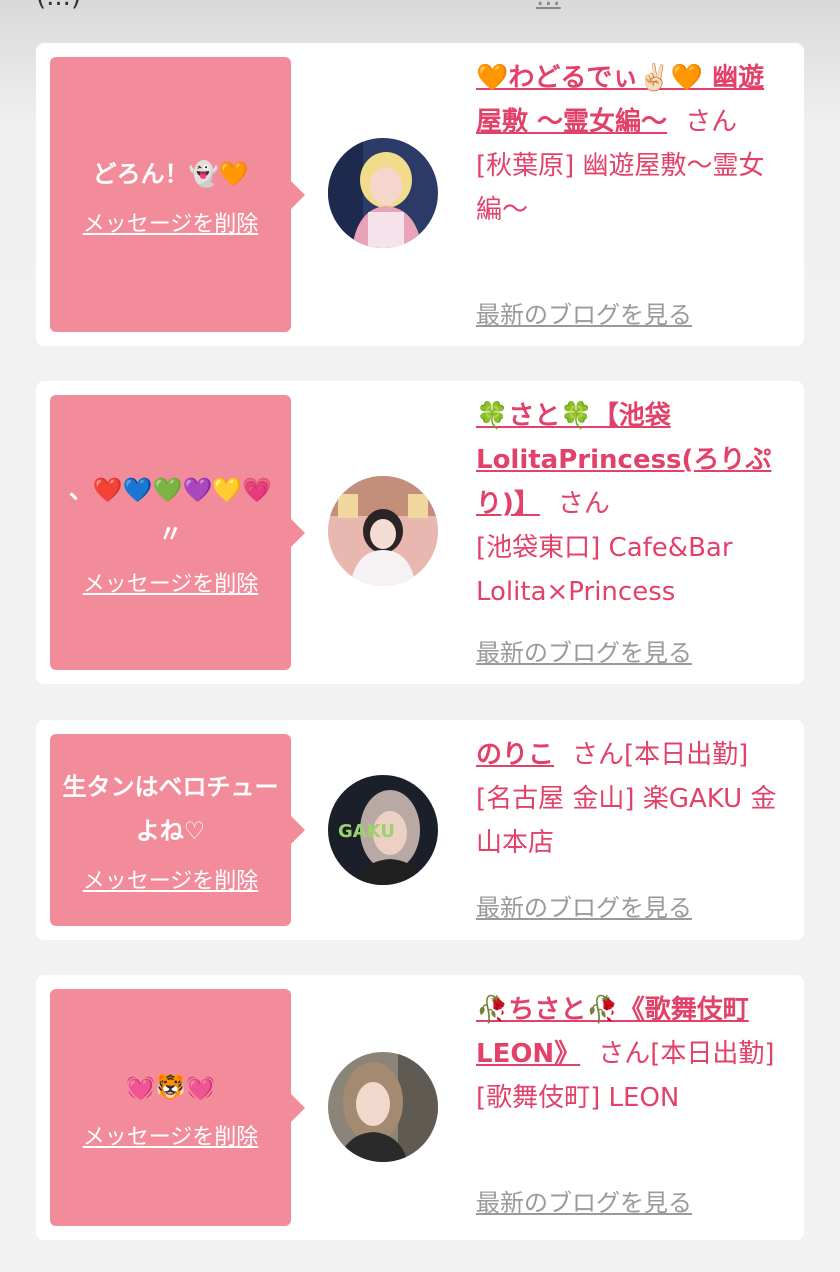  I want to click on message-bubble: 💓🐯💓 メッセージを削除, so click(177, 1107).